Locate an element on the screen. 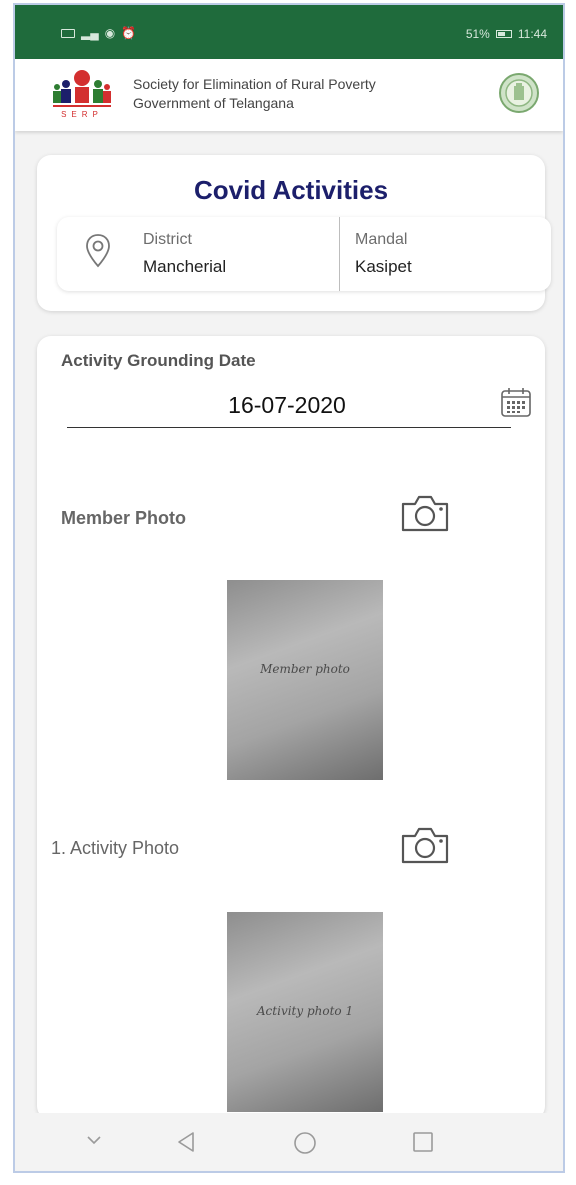  recents-icon is located at coordinates (423, 1142).